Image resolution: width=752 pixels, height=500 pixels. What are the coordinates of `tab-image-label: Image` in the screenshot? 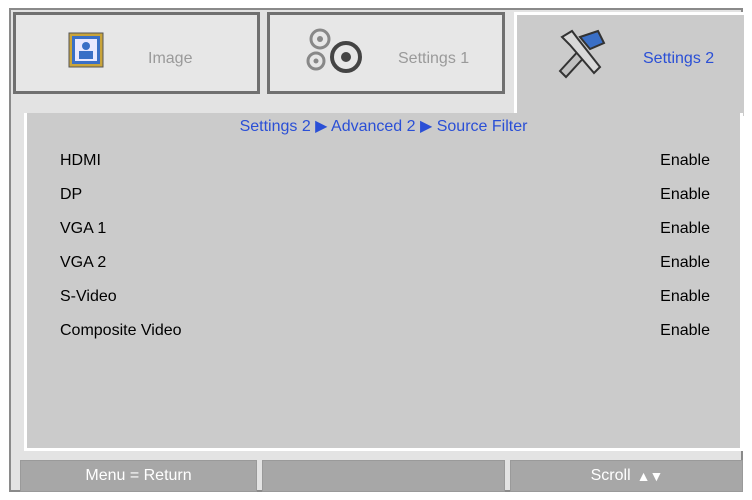 It's located at (170, 58).